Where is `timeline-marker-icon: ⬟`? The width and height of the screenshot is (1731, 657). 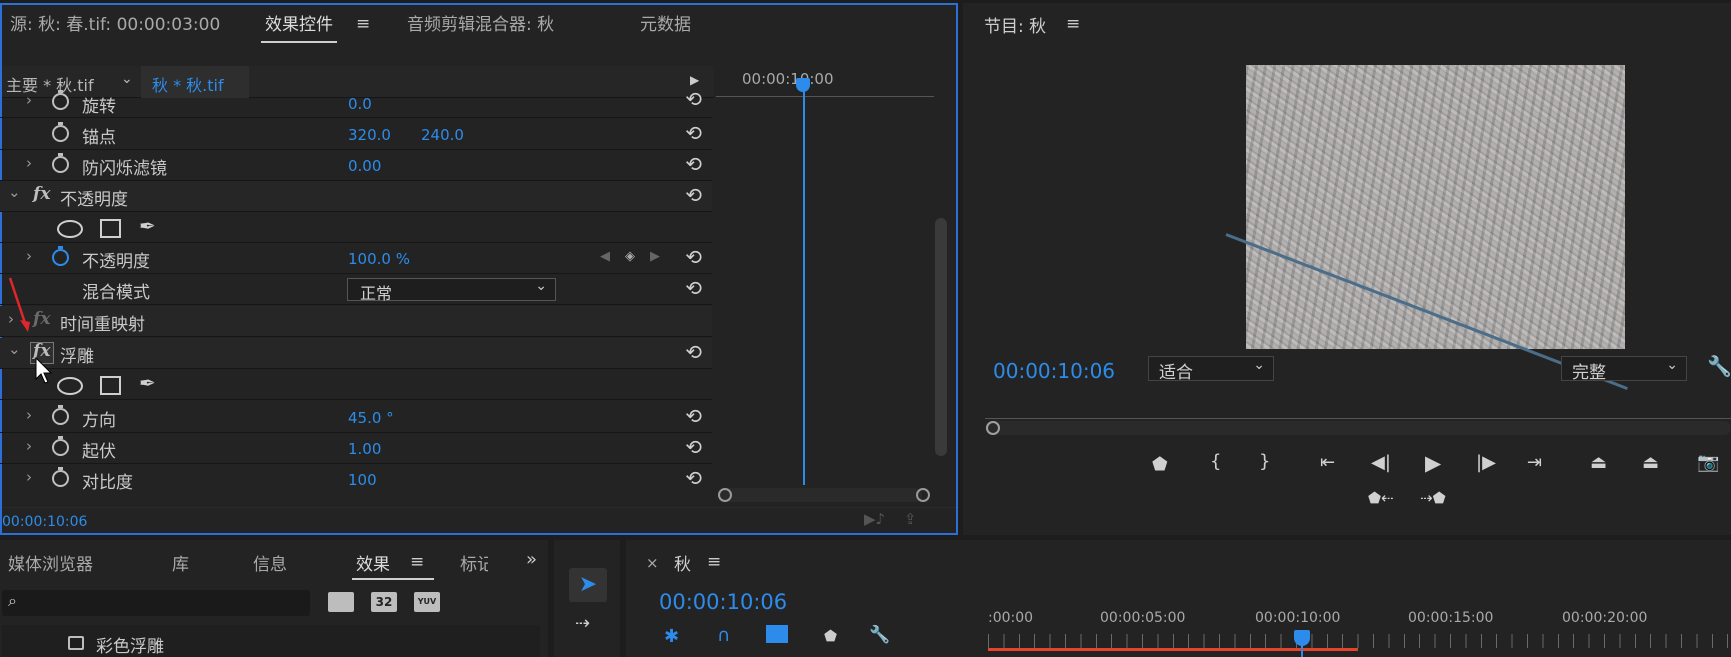
timeline-marker-icon: ⬟ is located at coordinates (830, 636).